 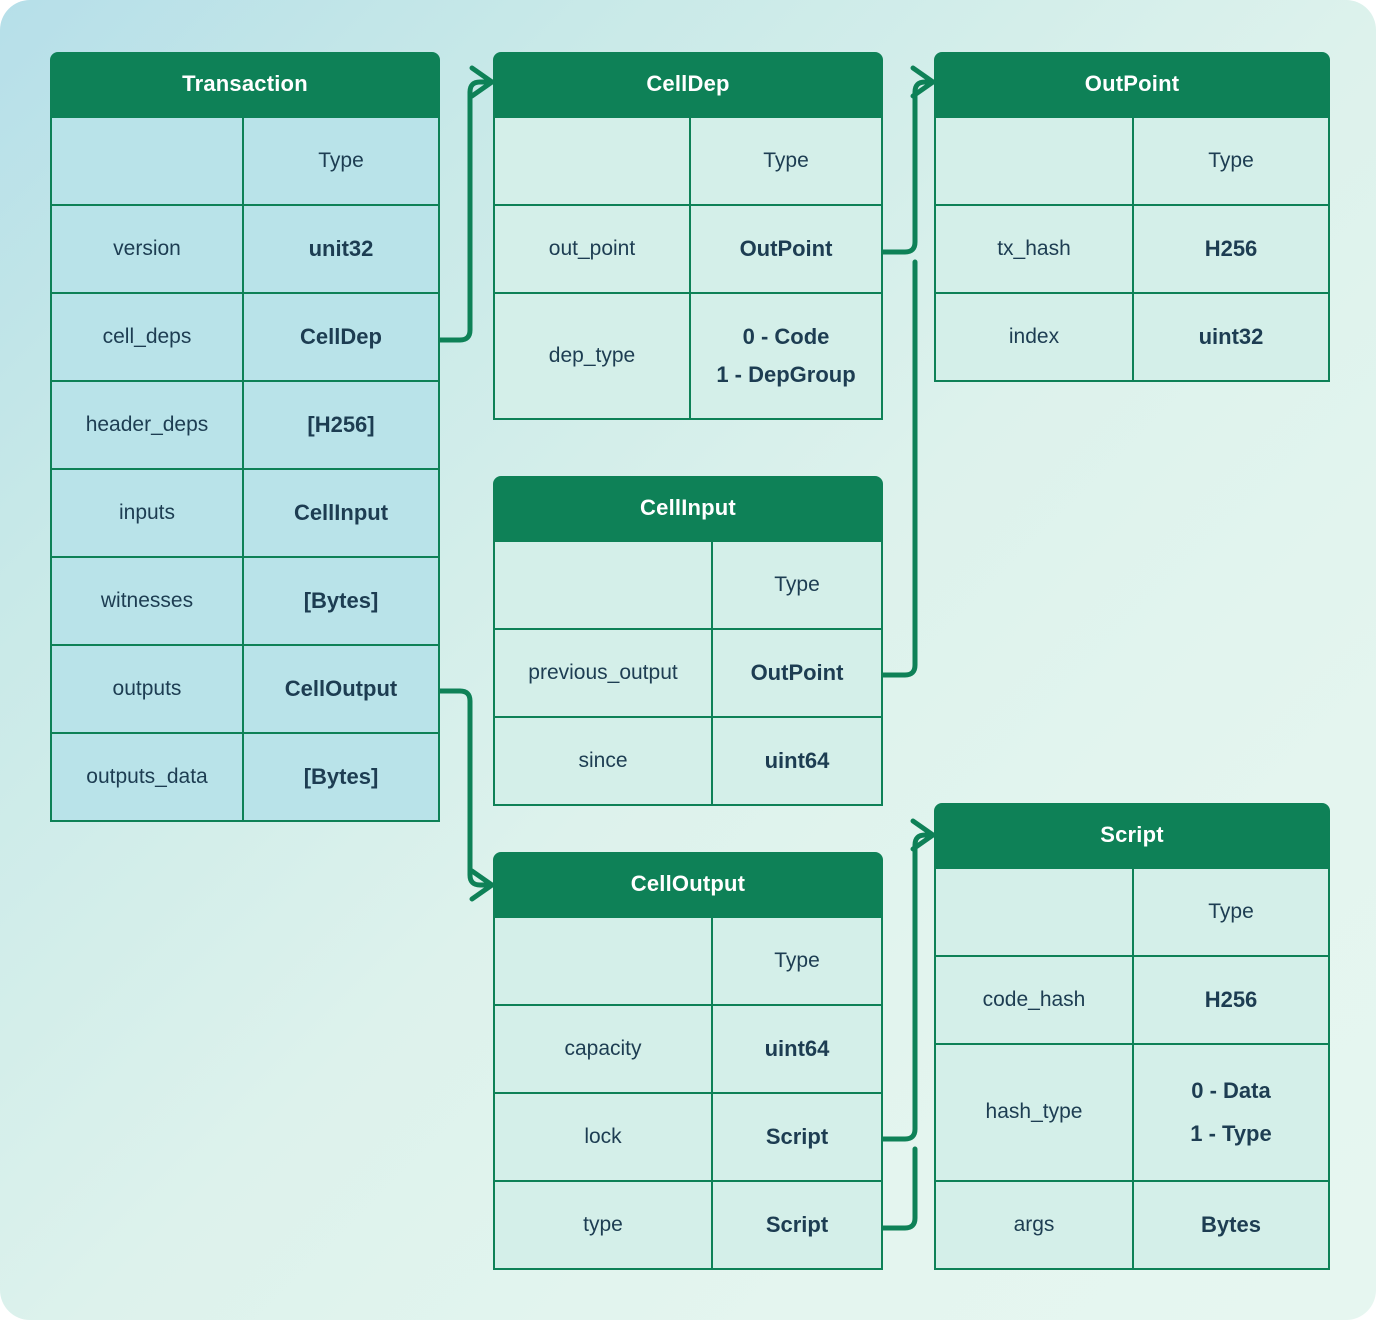 I want to click on cellinput-col-type-header: Type, so click(x=798, y=586).